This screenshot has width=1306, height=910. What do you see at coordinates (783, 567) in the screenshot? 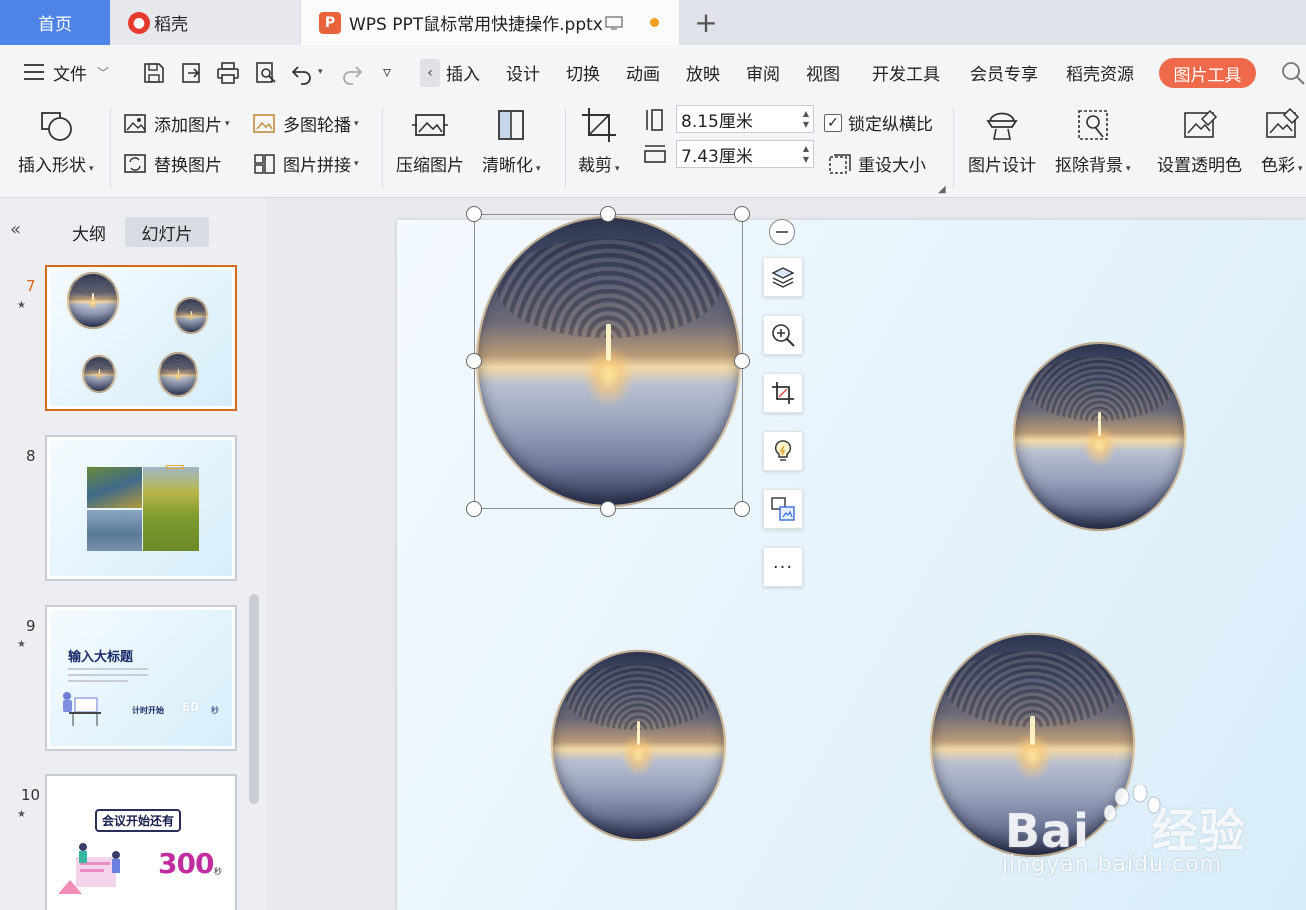
I see `more-options-icon: ···` at bounding box center [783, 567].